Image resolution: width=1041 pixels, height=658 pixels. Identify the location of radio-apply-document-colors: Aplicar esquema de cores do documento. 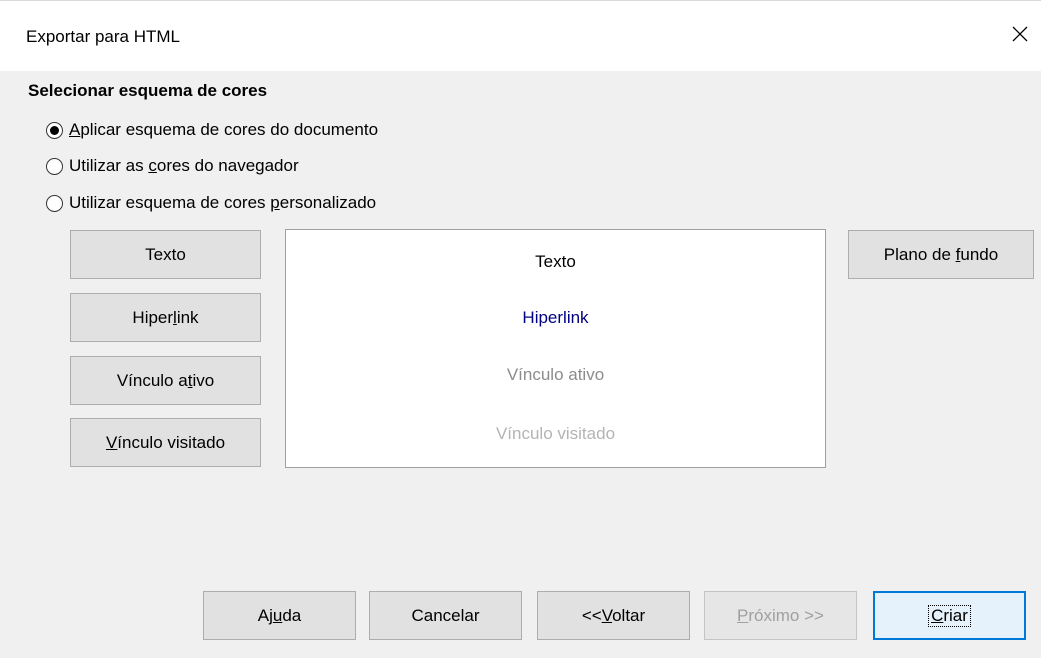
(212, 130).